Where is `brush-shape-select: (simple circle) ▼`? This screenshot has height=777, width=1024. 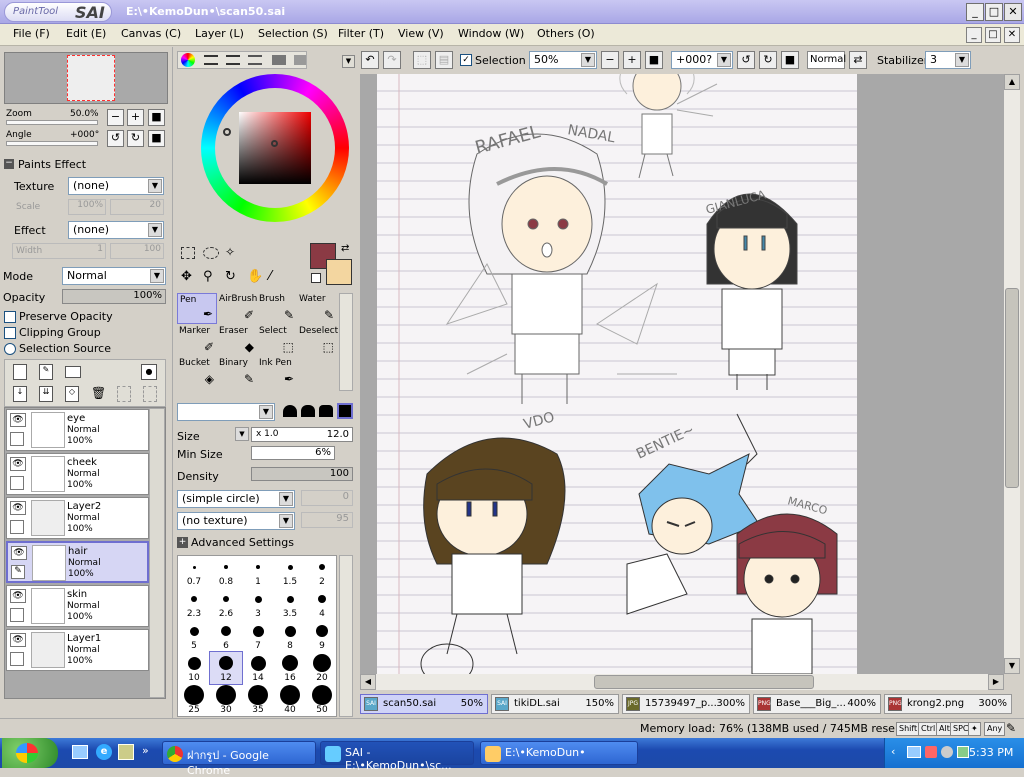 brush-shape-select: (simple circle) ▼ is located at coordinates (236, 499).